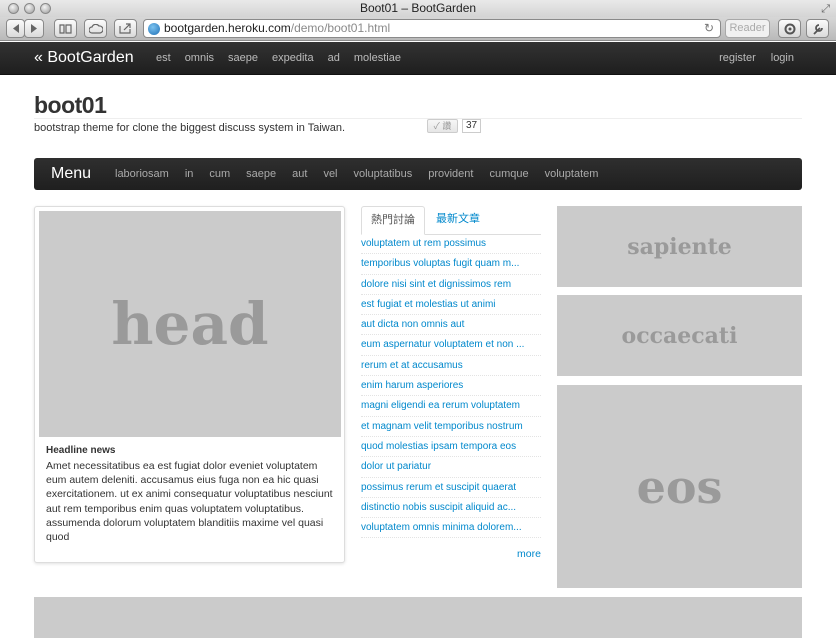  I want to click on back-arrow-icon, so click(15, 28).